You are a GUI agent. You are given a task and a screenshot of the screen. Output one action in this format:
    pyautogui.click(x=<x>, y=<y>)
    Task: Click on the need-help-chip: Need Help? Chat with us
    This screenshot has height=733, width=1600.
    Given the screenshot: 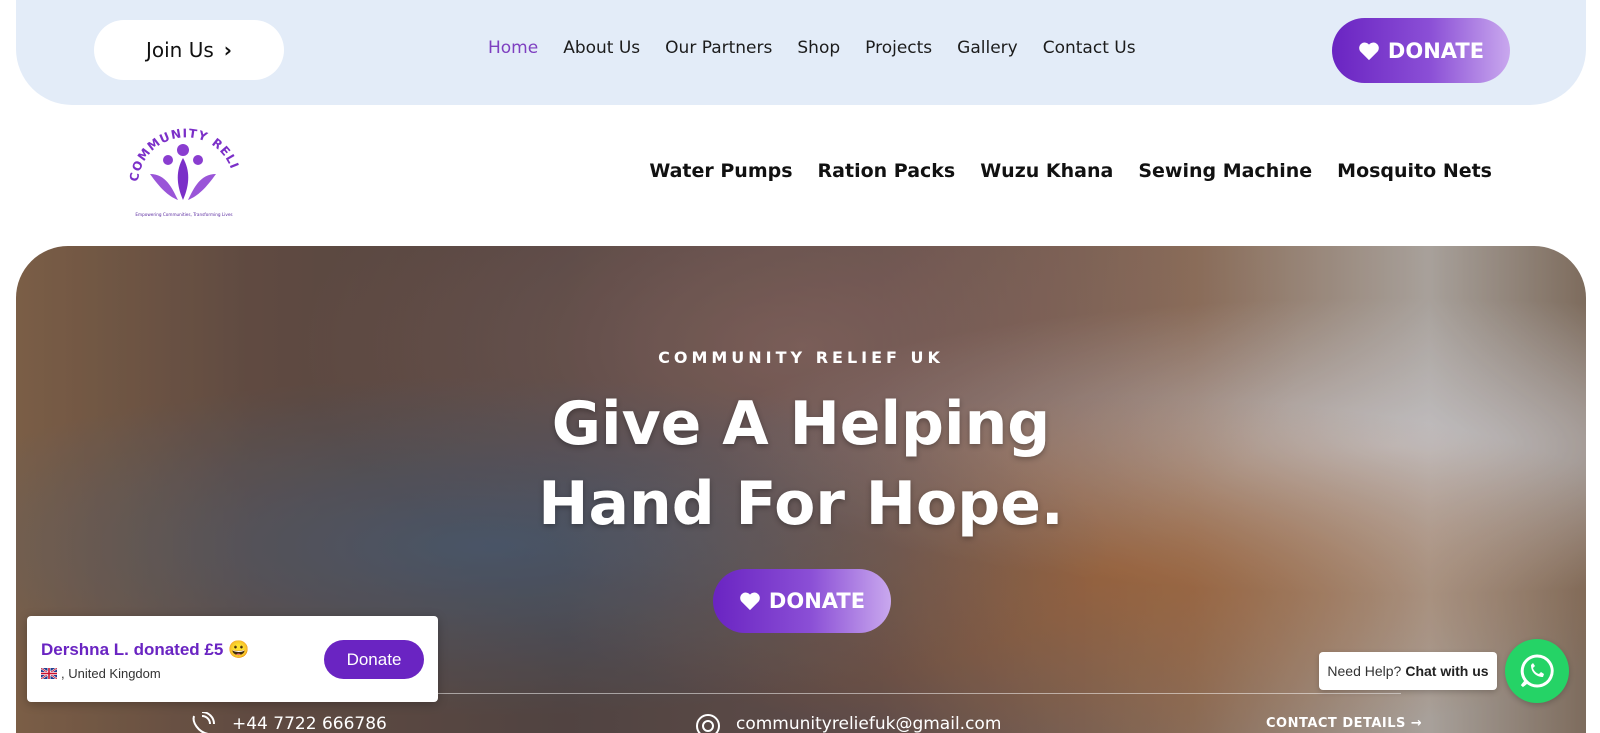 What is the action you would take?
    pyautogui.click(x=1408, y=671)
    